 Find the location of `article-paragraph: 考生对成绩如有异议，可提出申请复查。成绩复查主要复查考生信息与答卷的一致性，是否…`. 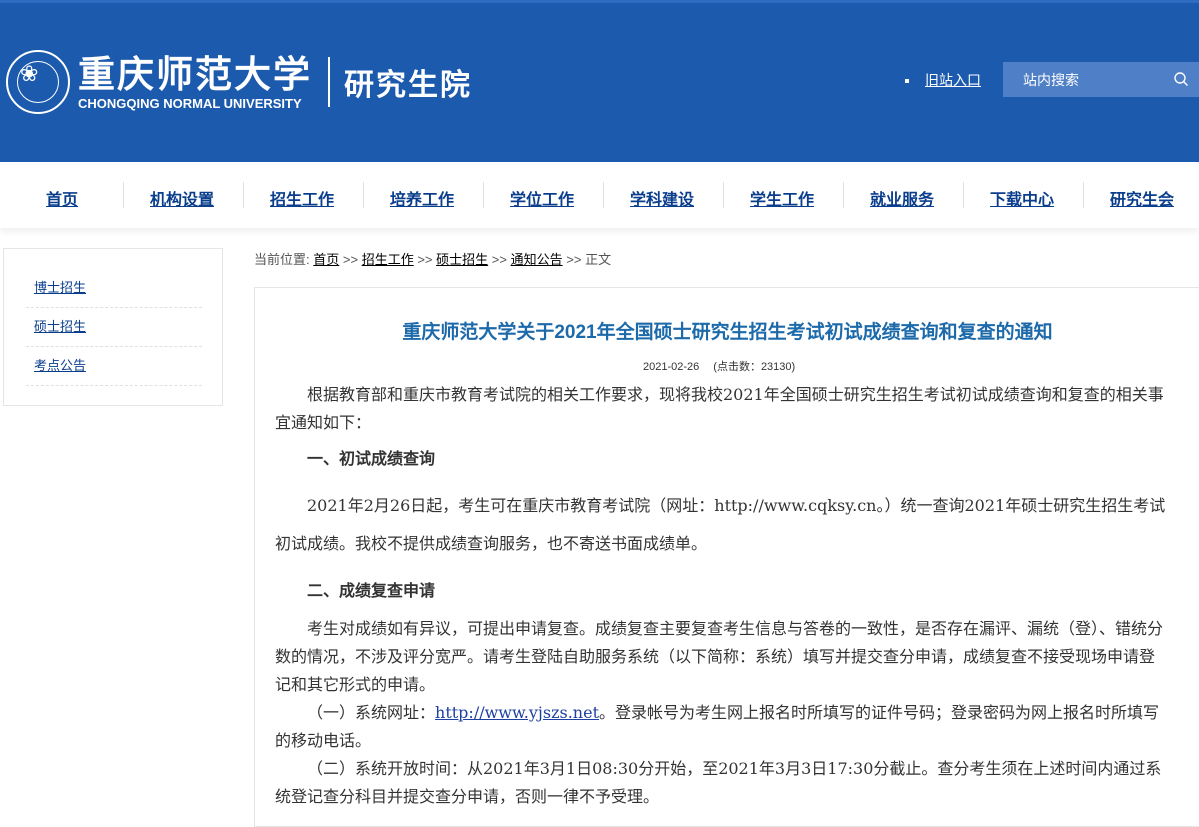

article-paragraph: 考生对成绩如有异议，可提出申请复查。成绩复查主要复查考生信息与答卷的一致性，是否… is located at coordinates (719, 656).